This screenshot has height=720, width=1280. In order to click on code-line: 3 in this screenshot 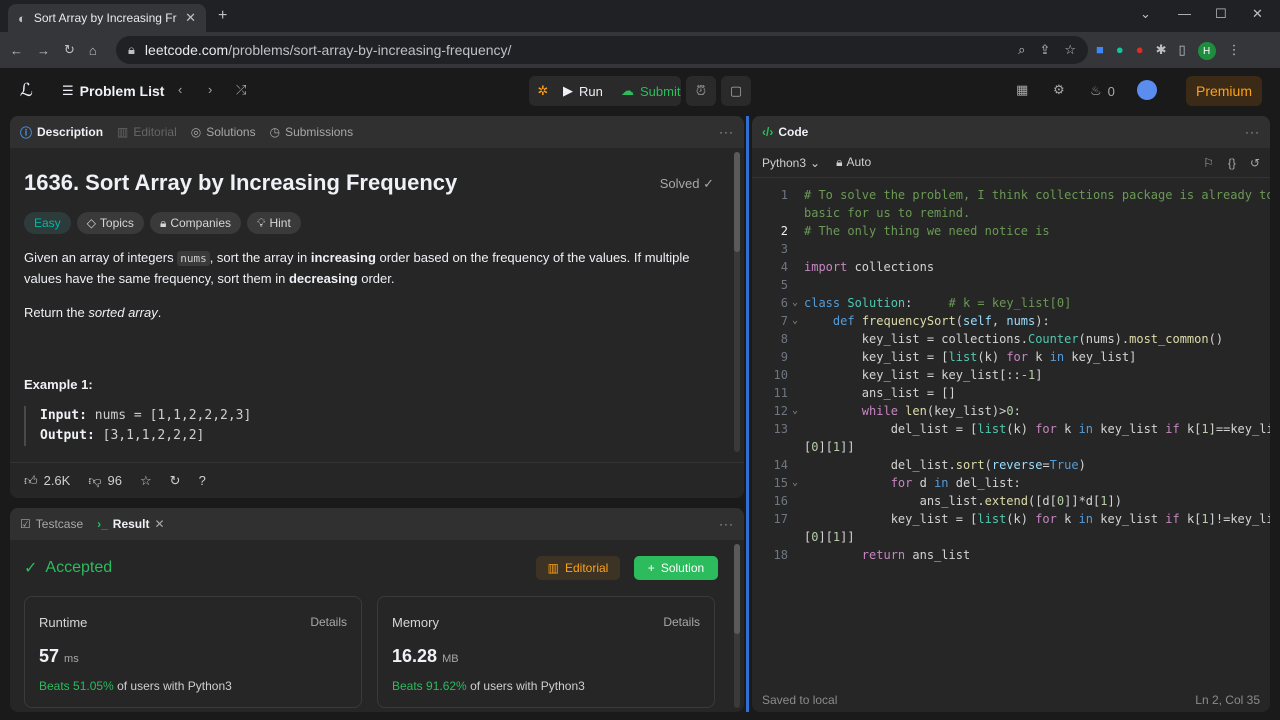, I will do `click(784, 249)`.